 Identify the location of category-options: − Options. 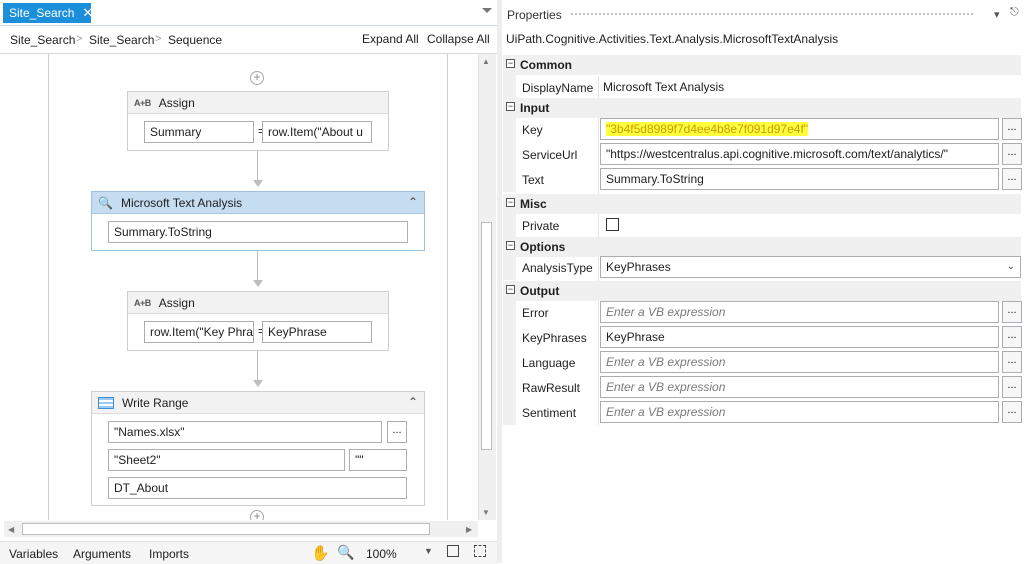
(762, 247).